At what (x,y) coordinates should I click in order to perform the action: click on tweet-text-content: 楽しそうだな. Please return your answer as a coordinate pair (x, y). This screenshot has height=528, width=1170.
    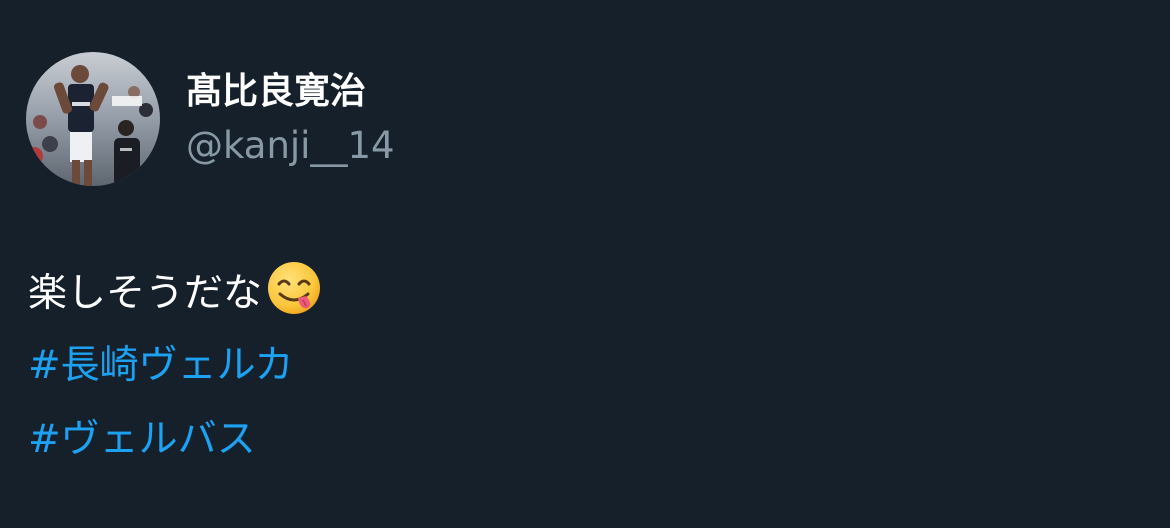
    Looking at the image, I should click on (145, 293).